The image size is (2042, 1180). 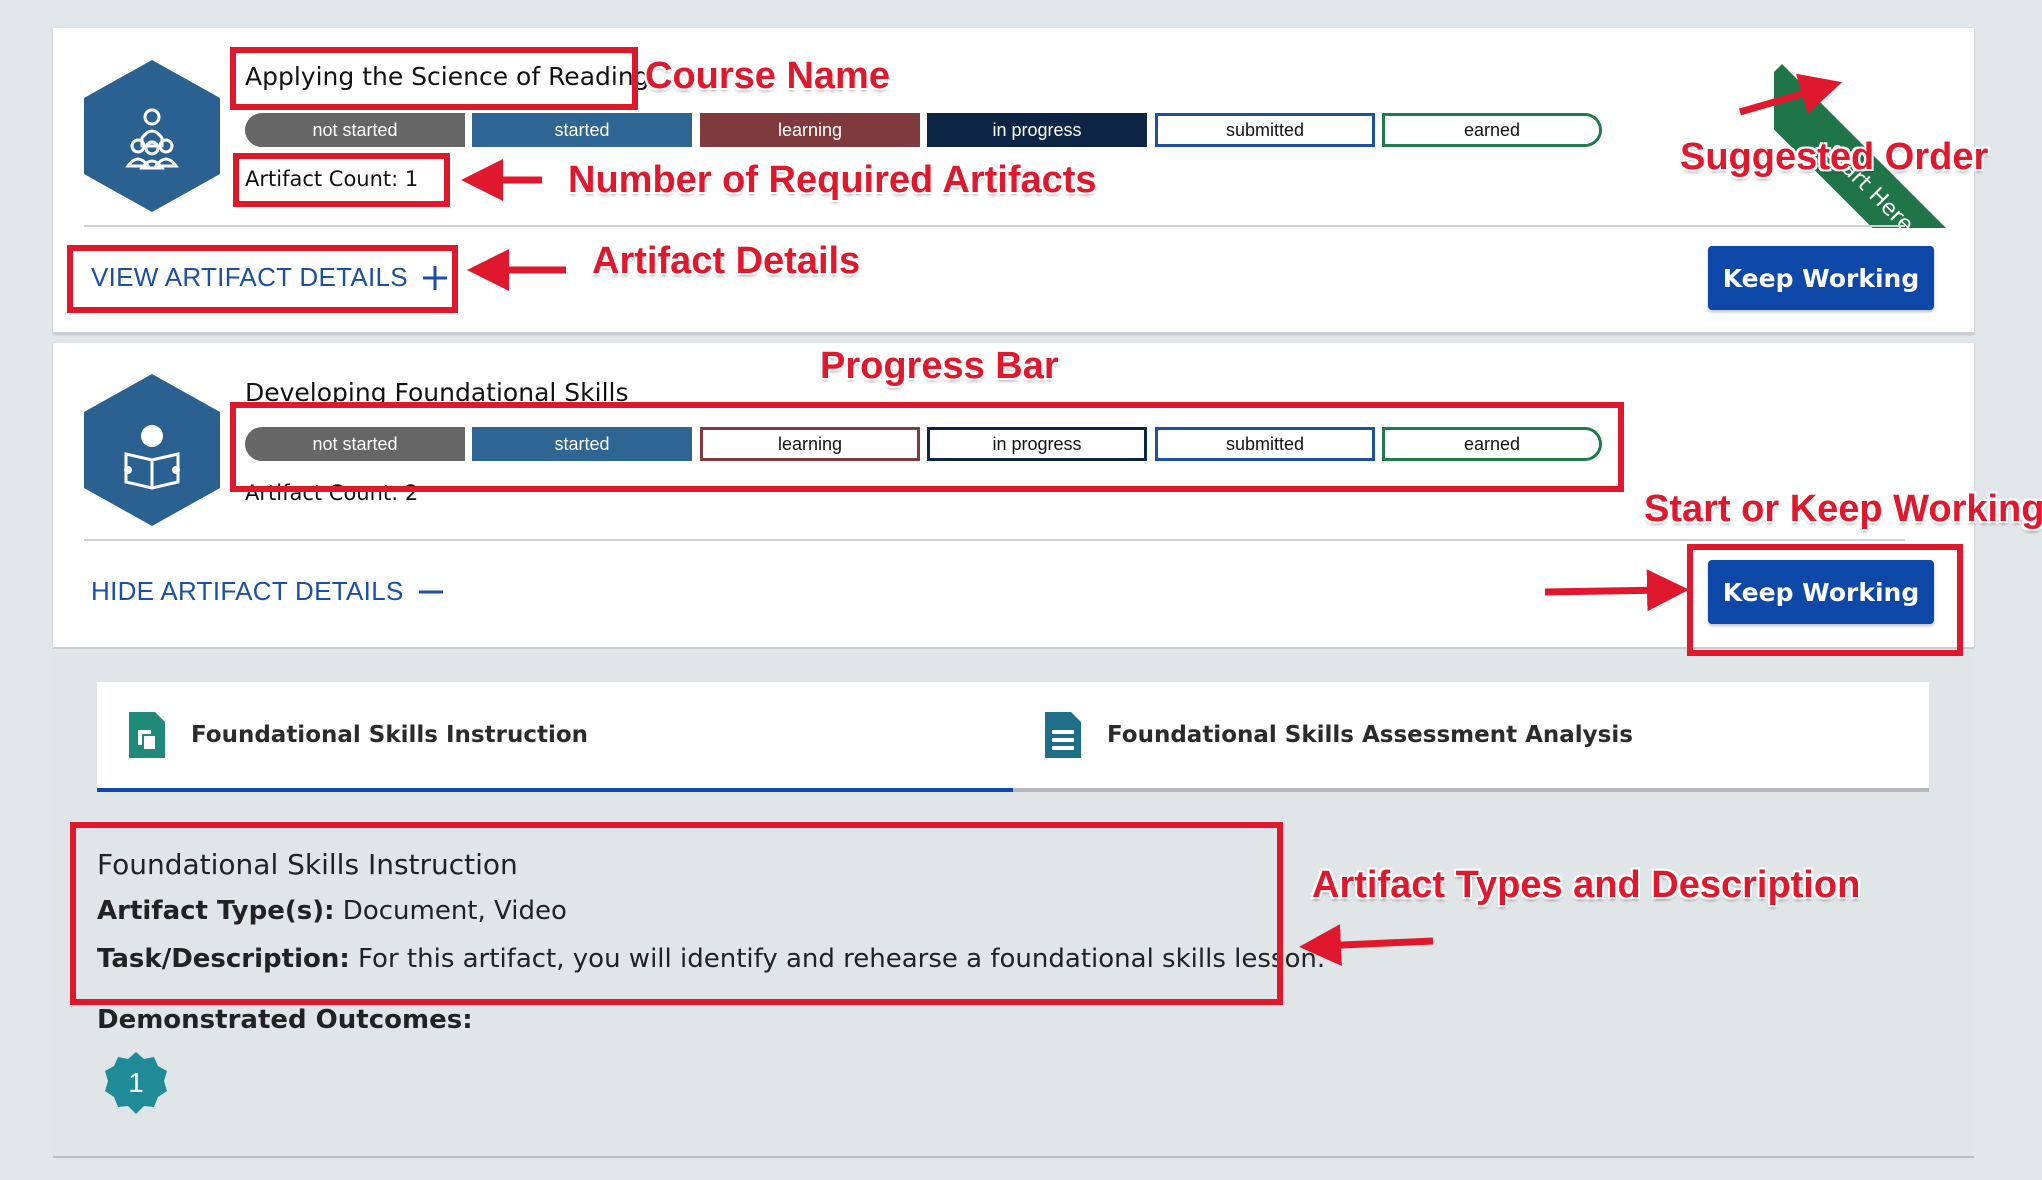 I want to click on annotation-suggested-order: Suggested Order, so click(x=1834, y=157).